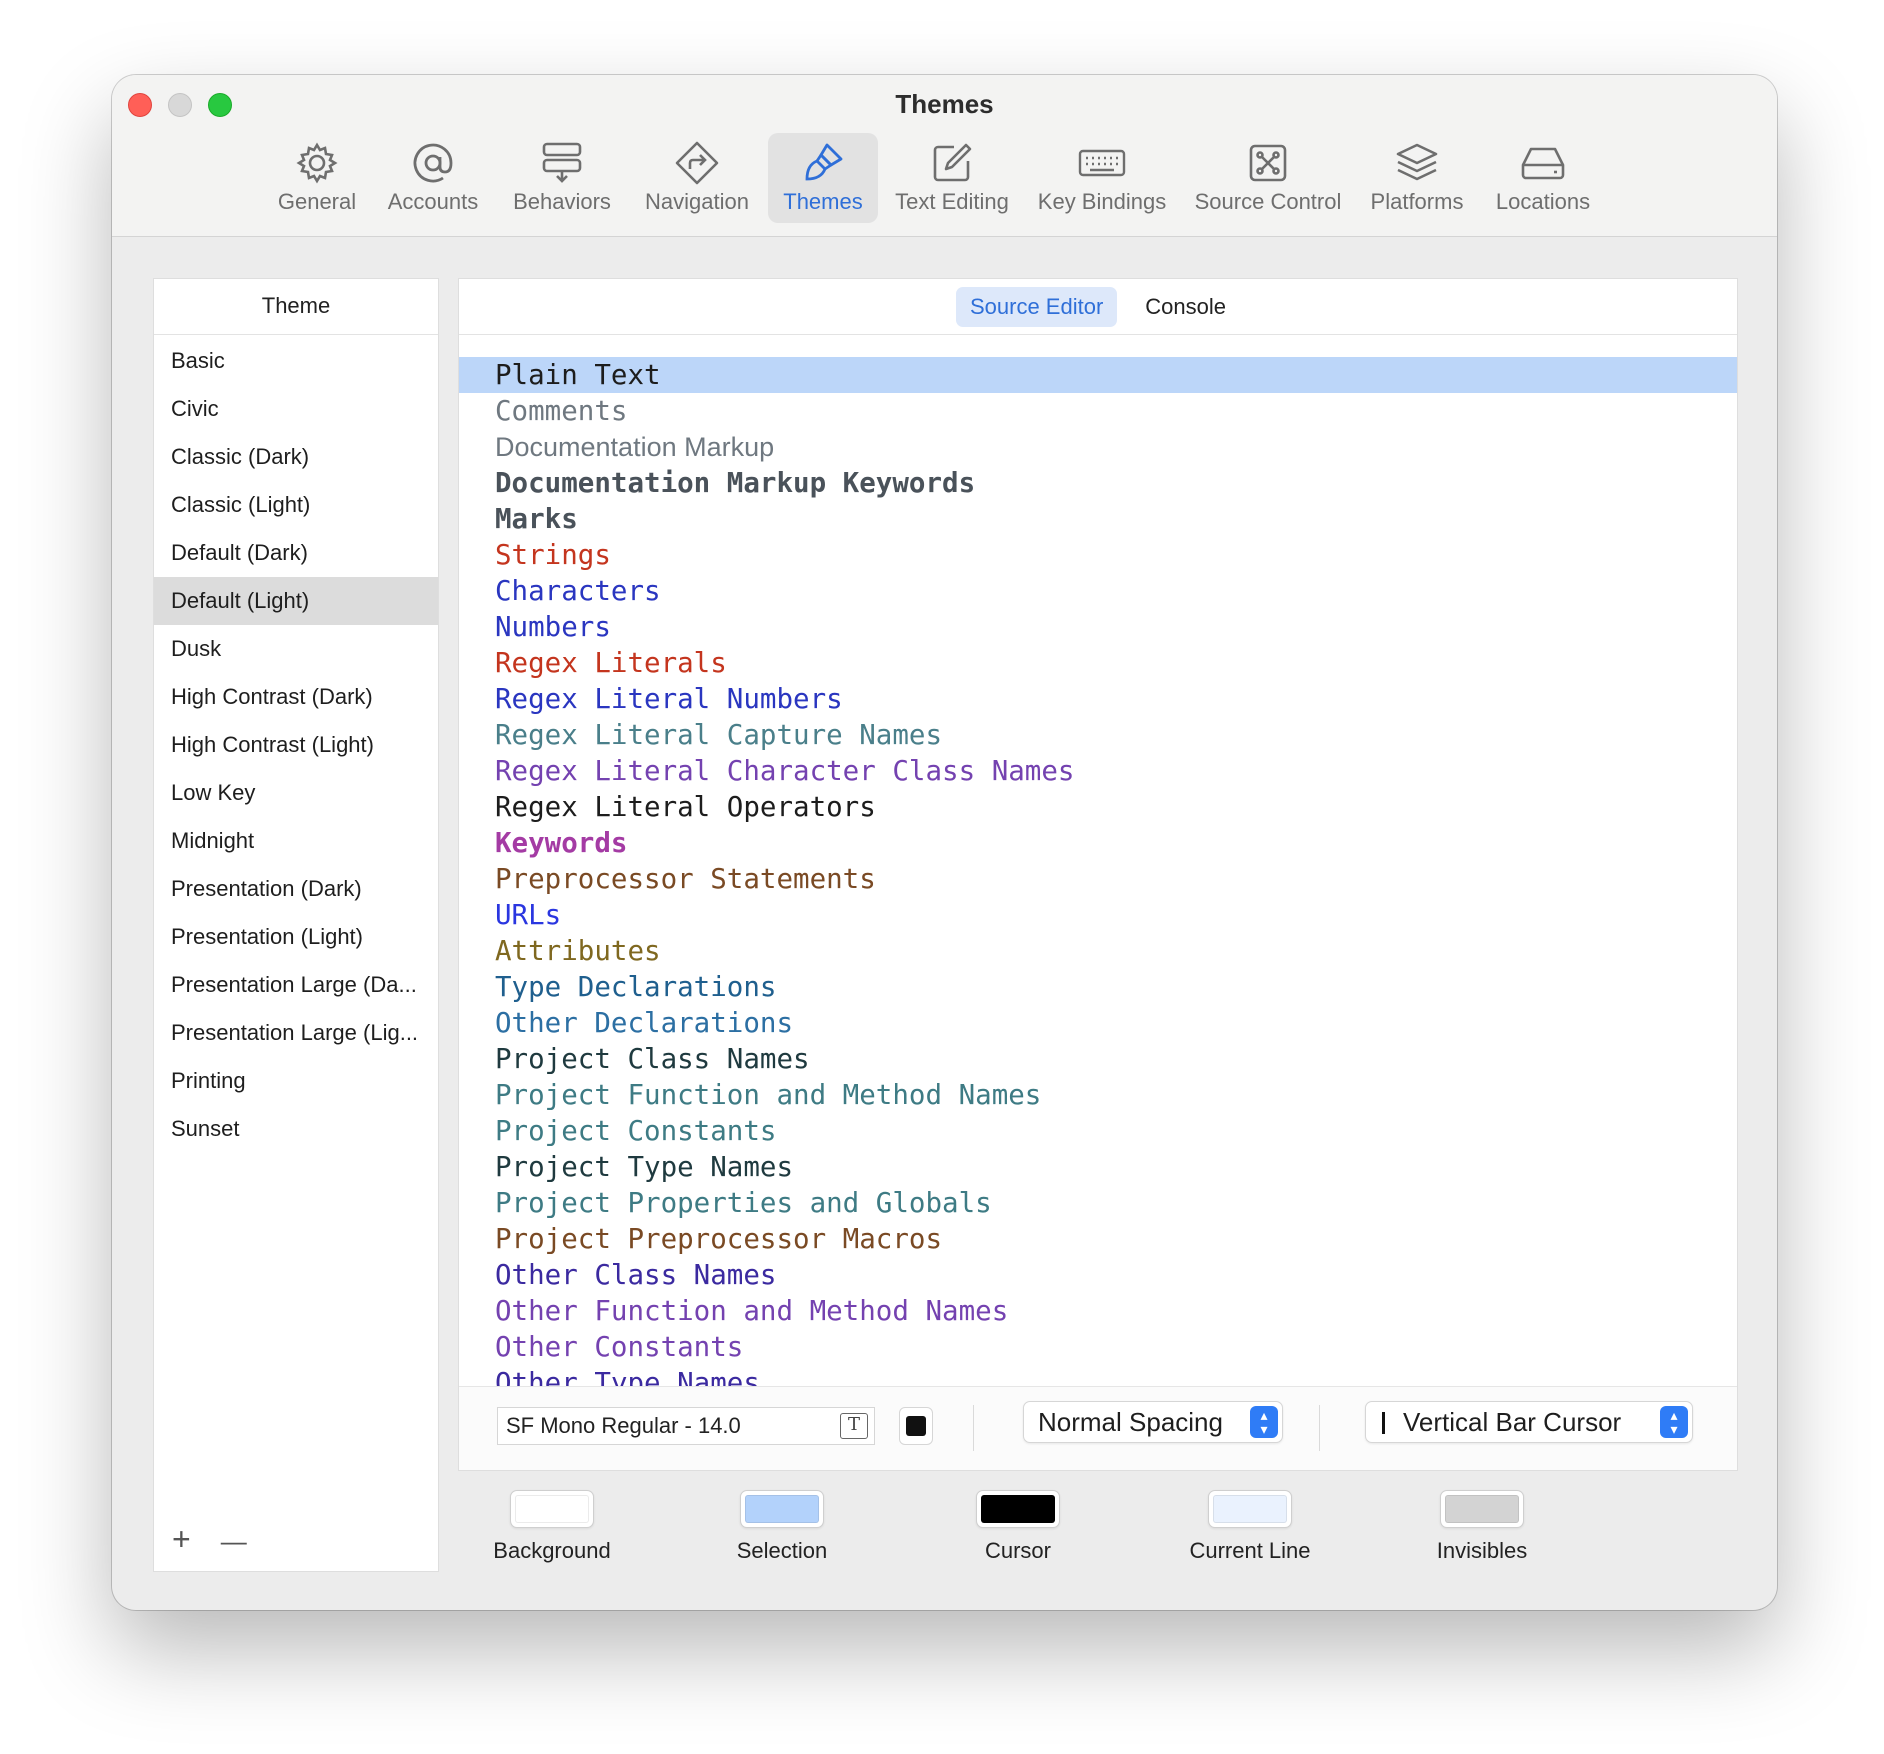 The height and width of the screenshot is (1754, 1884). I want to click on current-line-swatch, so click(1250, 1509).